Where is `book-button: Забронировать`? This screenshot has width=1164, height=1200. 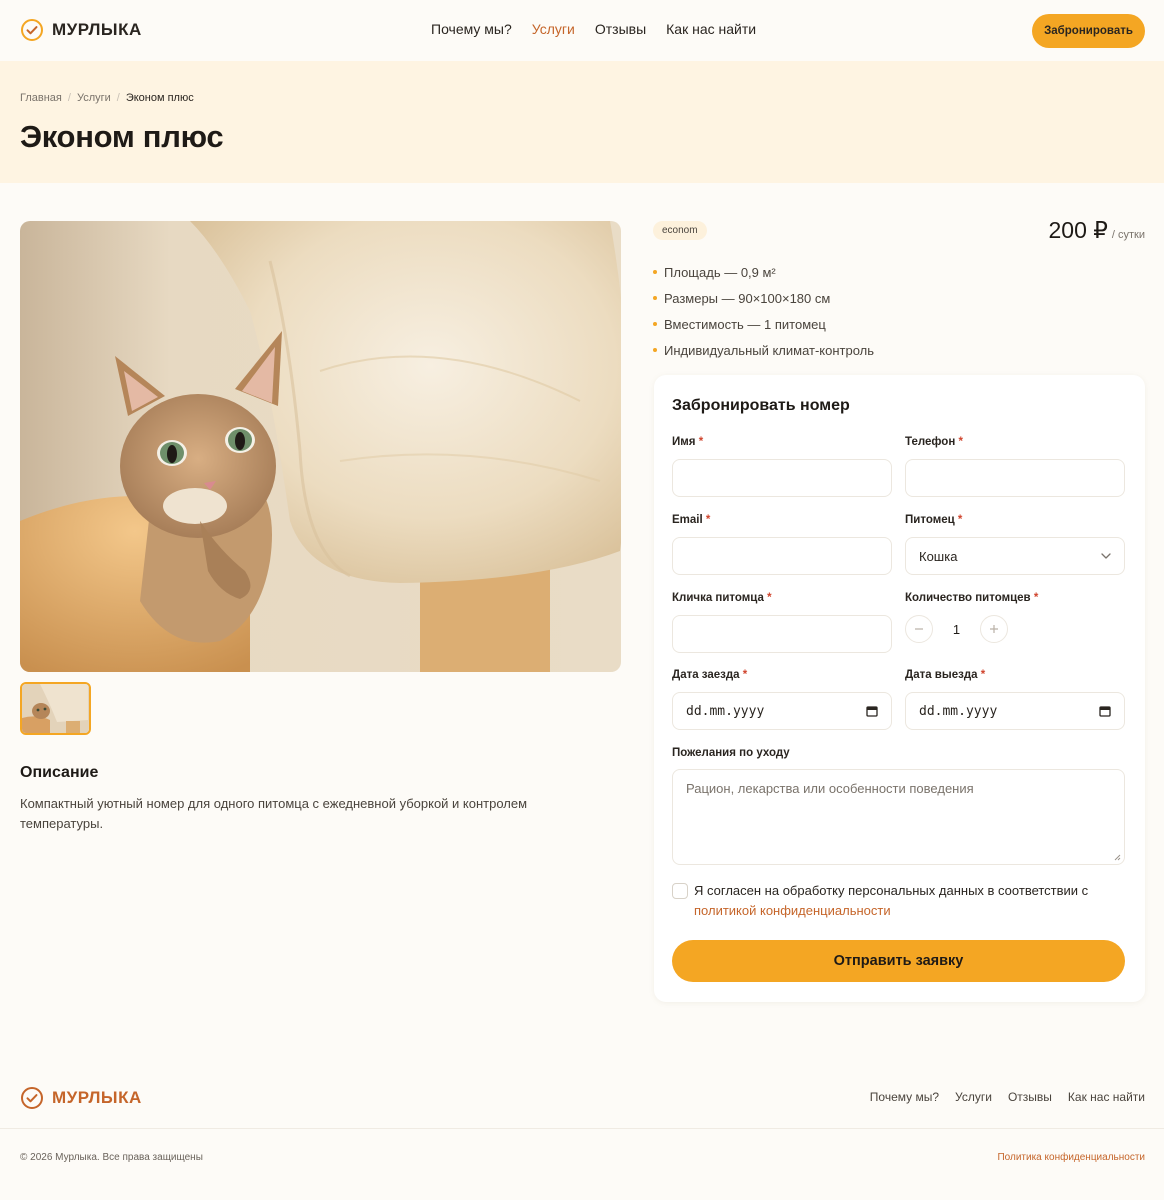
book-button: Забронировать is located at coordinates (1088, 31).